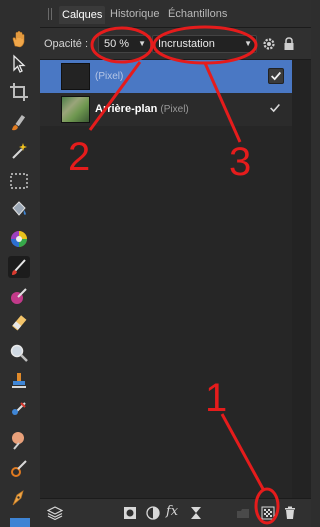 The height and width of the screenshot is (527, 320). I want to click on annotation-number-1: 1, so click(216, 398).